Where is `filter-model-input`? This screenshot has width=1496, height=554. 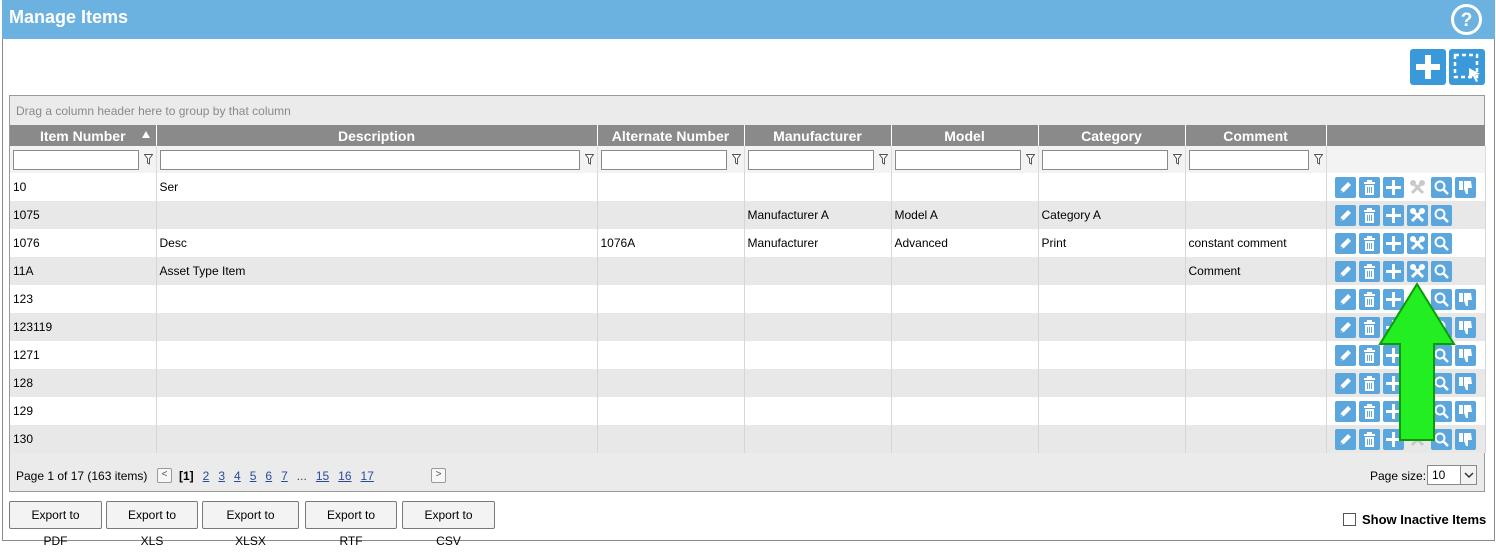 filter-model-input is located at coordinates (957, 159).